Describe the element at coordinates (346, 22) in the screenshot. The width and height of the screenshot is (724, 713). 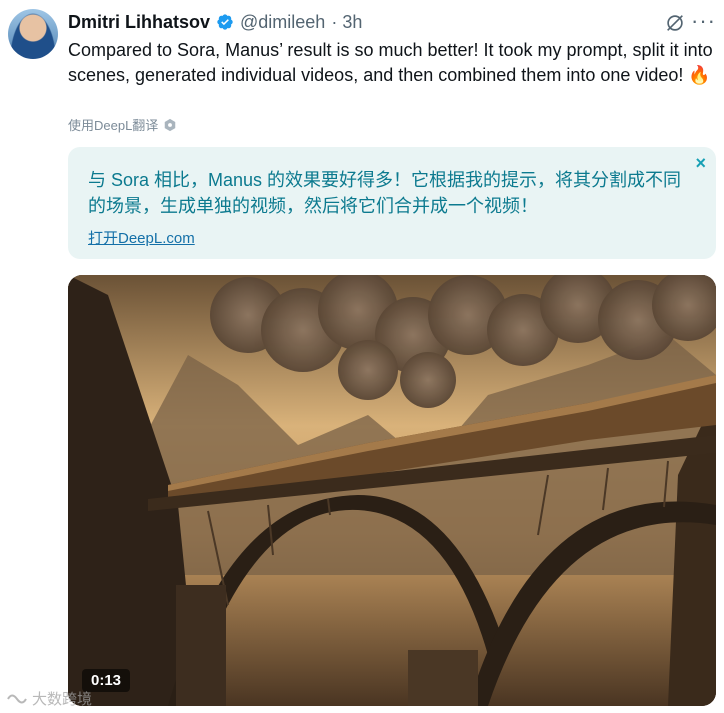
I see `tweet-time: · 3h` at that location.